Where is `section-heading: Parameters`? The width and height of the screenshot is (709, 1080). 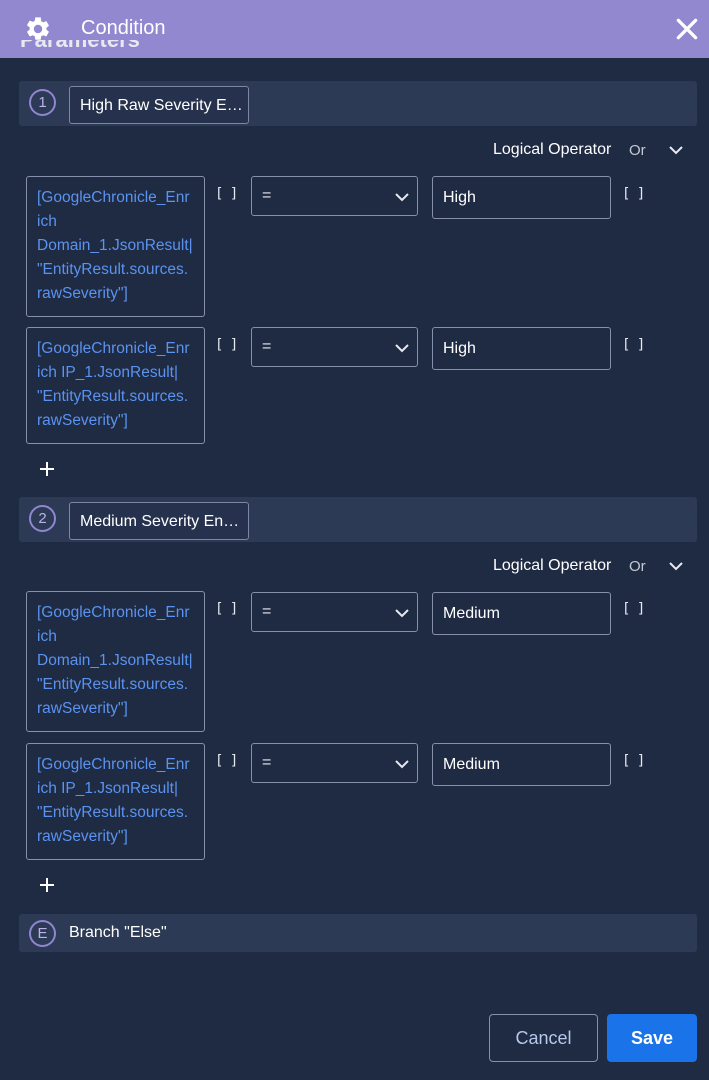 section-heading: Parameters is located at coordinates (80, 49).